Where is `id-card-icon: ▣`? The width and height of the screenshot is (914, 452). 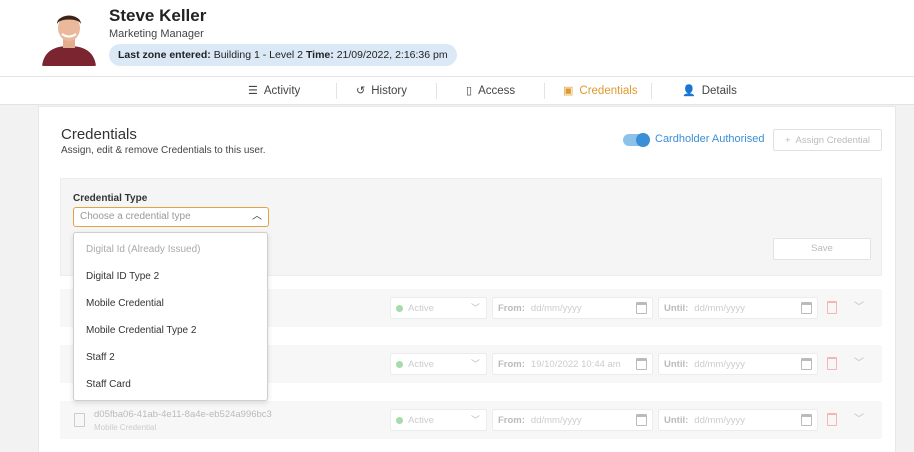 id-card-icon: ▣ is located at coordinates (568, 91).